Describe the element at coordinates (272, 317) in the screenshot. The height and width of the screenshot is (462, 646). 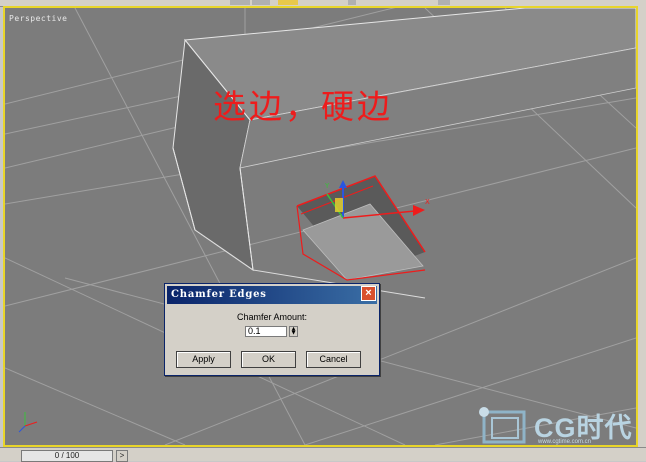
I see `chamfer-amount-label: Chamfer Amount:` at that location.